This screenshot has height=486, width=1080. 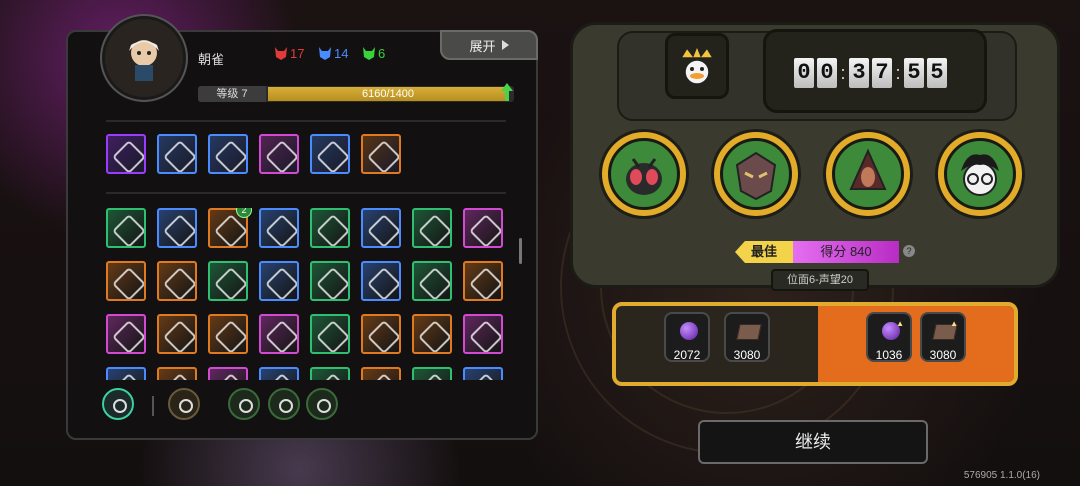 What do you see at coordinates (687, 355) in the screenshot?
I see `gem-reward-value: 2072` at bounding box center [687, 355].